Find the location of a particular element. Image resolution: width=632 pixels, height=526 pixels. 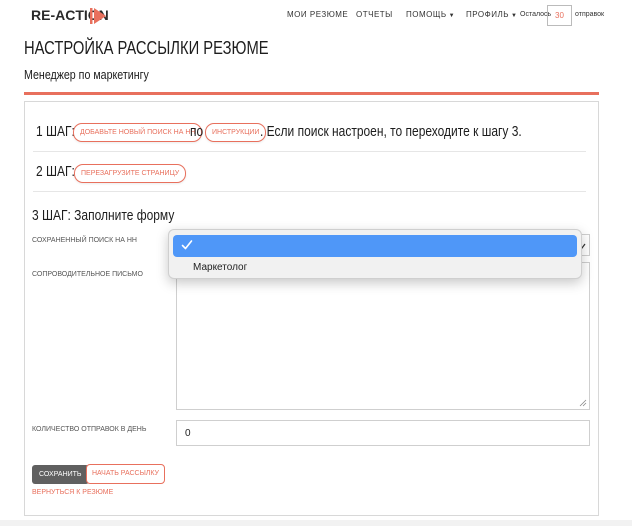

add-hh-search-button: ДОБАВЬТЕ НОВЫЙ ПОИСК НА HH is located at coordinates (138, 132).